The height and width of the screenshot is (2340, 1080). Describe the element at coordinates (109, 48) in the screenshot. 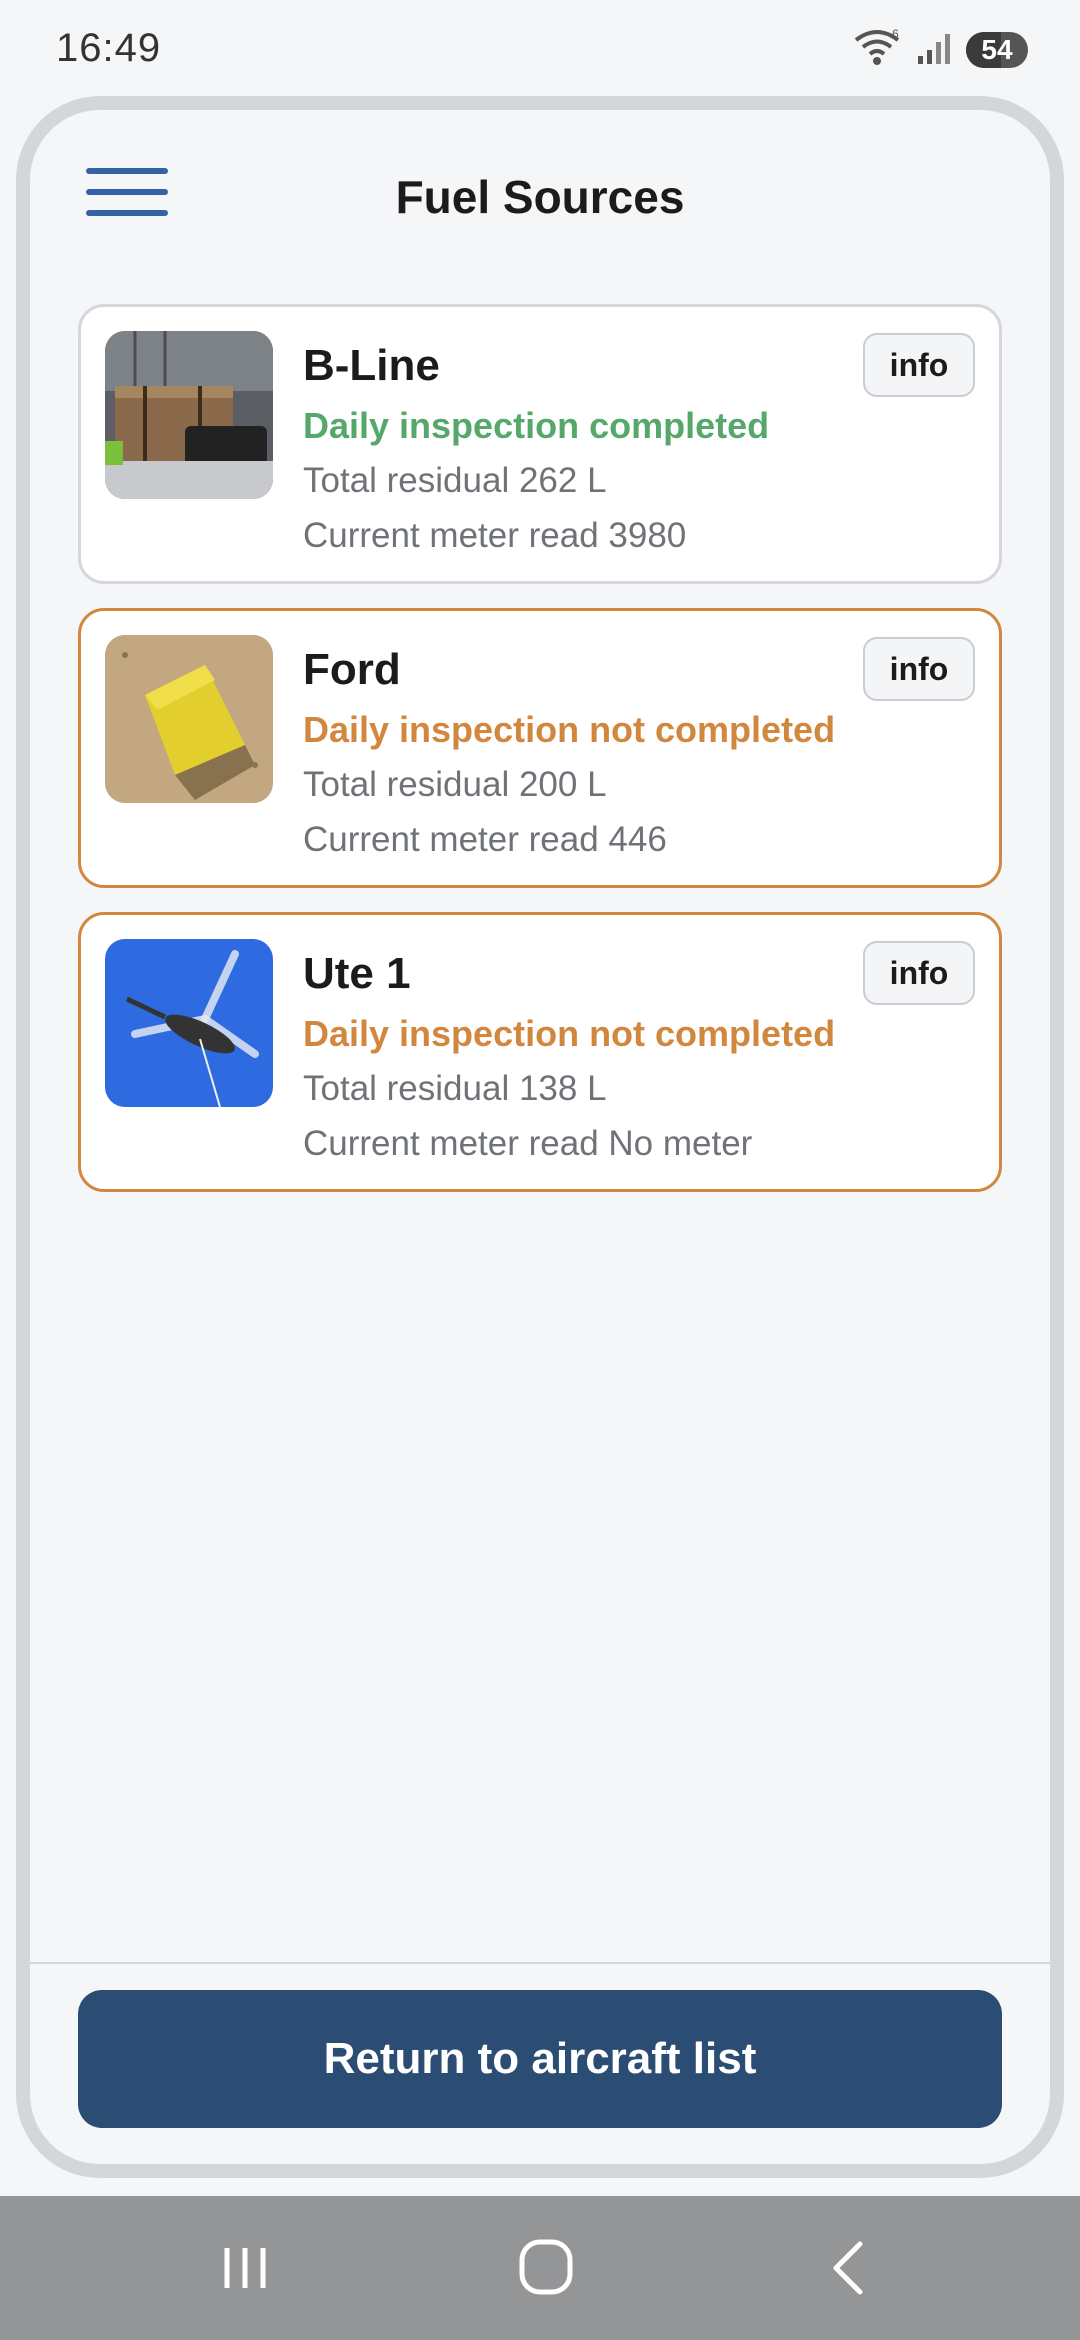

I see `status-time: 16:49` at that location.